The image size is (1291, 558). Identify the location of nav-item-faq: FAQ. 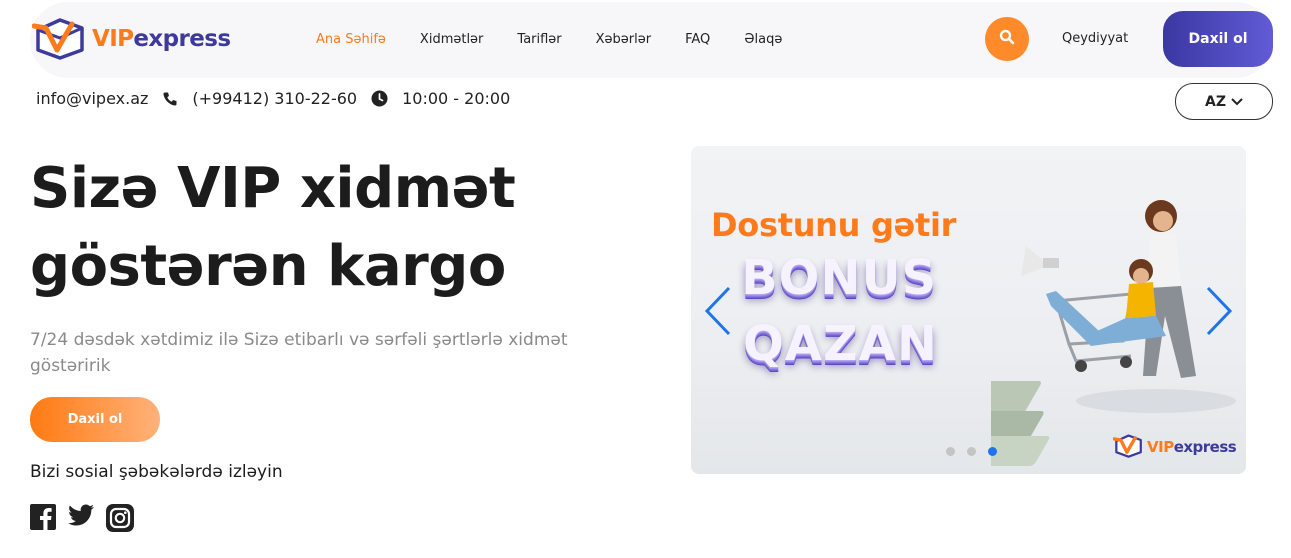
(697, 39).